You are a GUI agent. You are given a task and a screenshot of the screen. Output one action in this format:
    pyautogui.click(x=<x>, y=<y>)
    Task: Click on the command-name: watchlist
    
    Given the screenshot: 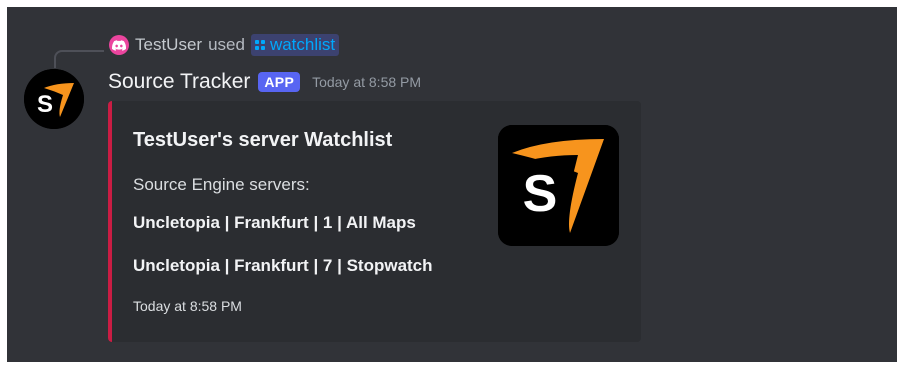 What is the action you would take?
    pyautogui.click(x=302, y=44)
    